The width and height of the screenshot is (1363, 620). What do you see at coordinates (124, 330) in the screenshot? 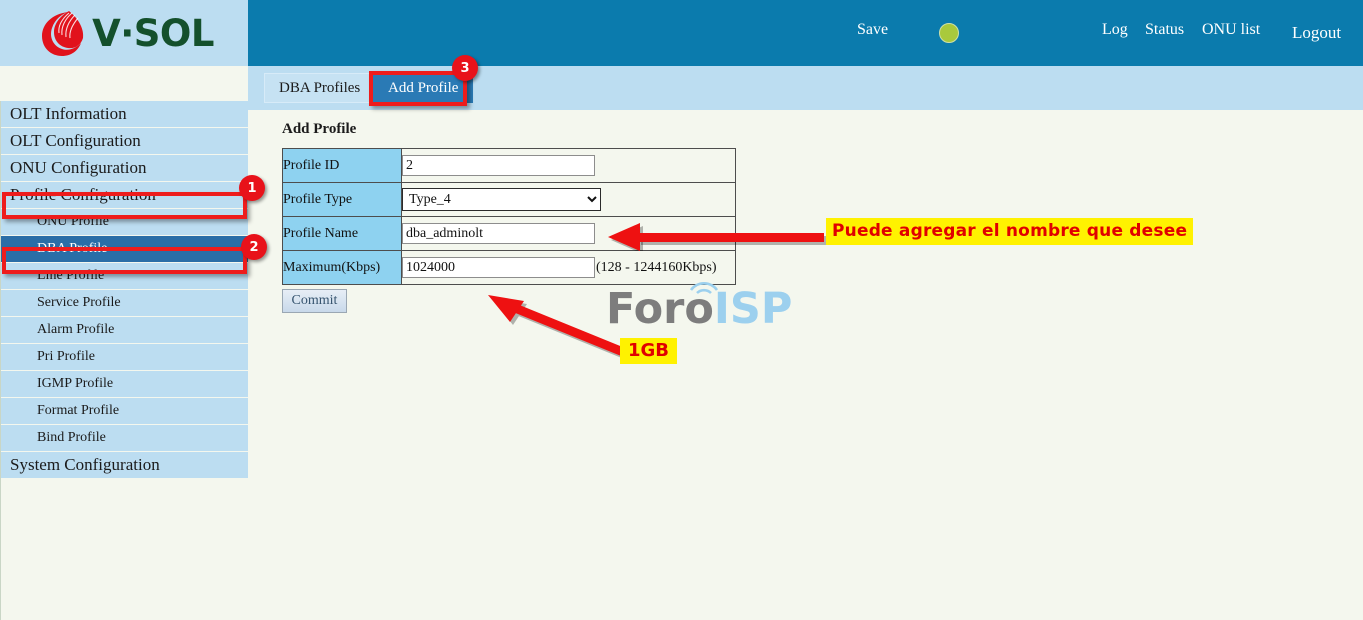
I see `sidebar-item-alarm-profile: Alarm Profile` at bounding box center [124, 330].